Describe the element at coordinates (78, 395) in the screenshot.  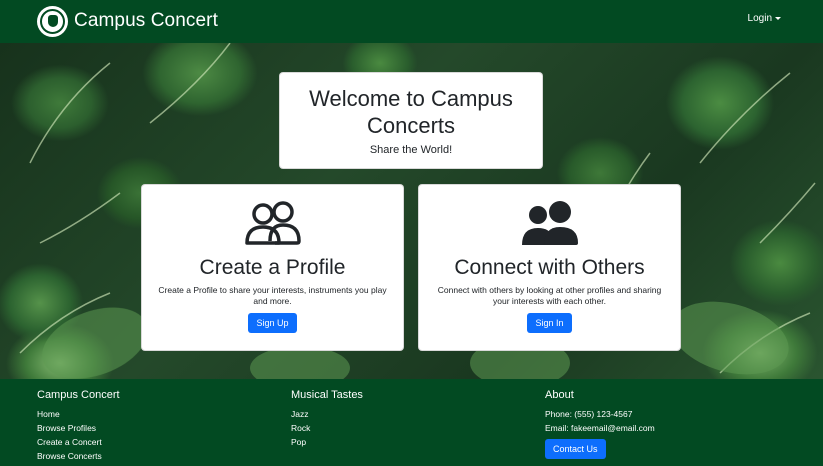
I see `footer-heading-campus: Campus Concert` at that location.